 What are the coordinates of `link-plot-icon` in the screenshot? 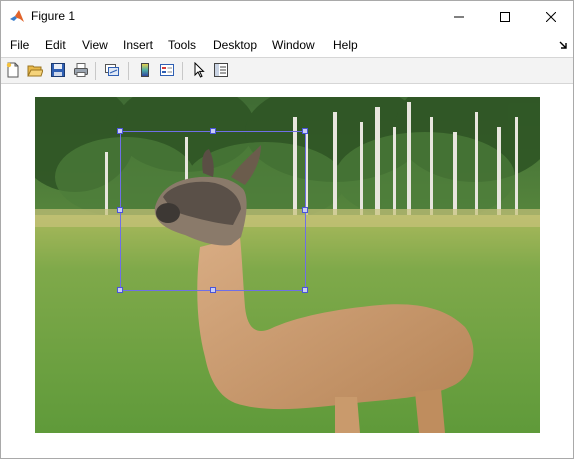 It's located at (112, 71).